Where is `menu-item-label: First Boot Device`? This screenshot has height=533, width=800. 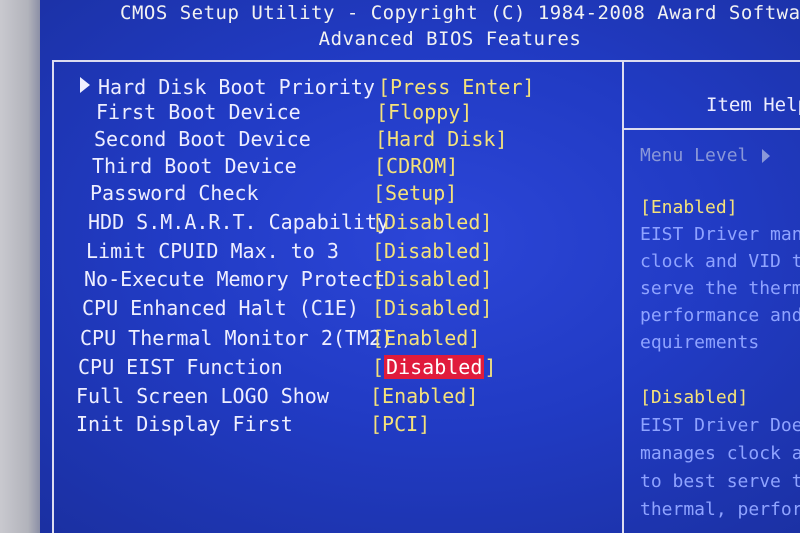
menu-item-label: First Boot Device is located at coordinates (198, 112).